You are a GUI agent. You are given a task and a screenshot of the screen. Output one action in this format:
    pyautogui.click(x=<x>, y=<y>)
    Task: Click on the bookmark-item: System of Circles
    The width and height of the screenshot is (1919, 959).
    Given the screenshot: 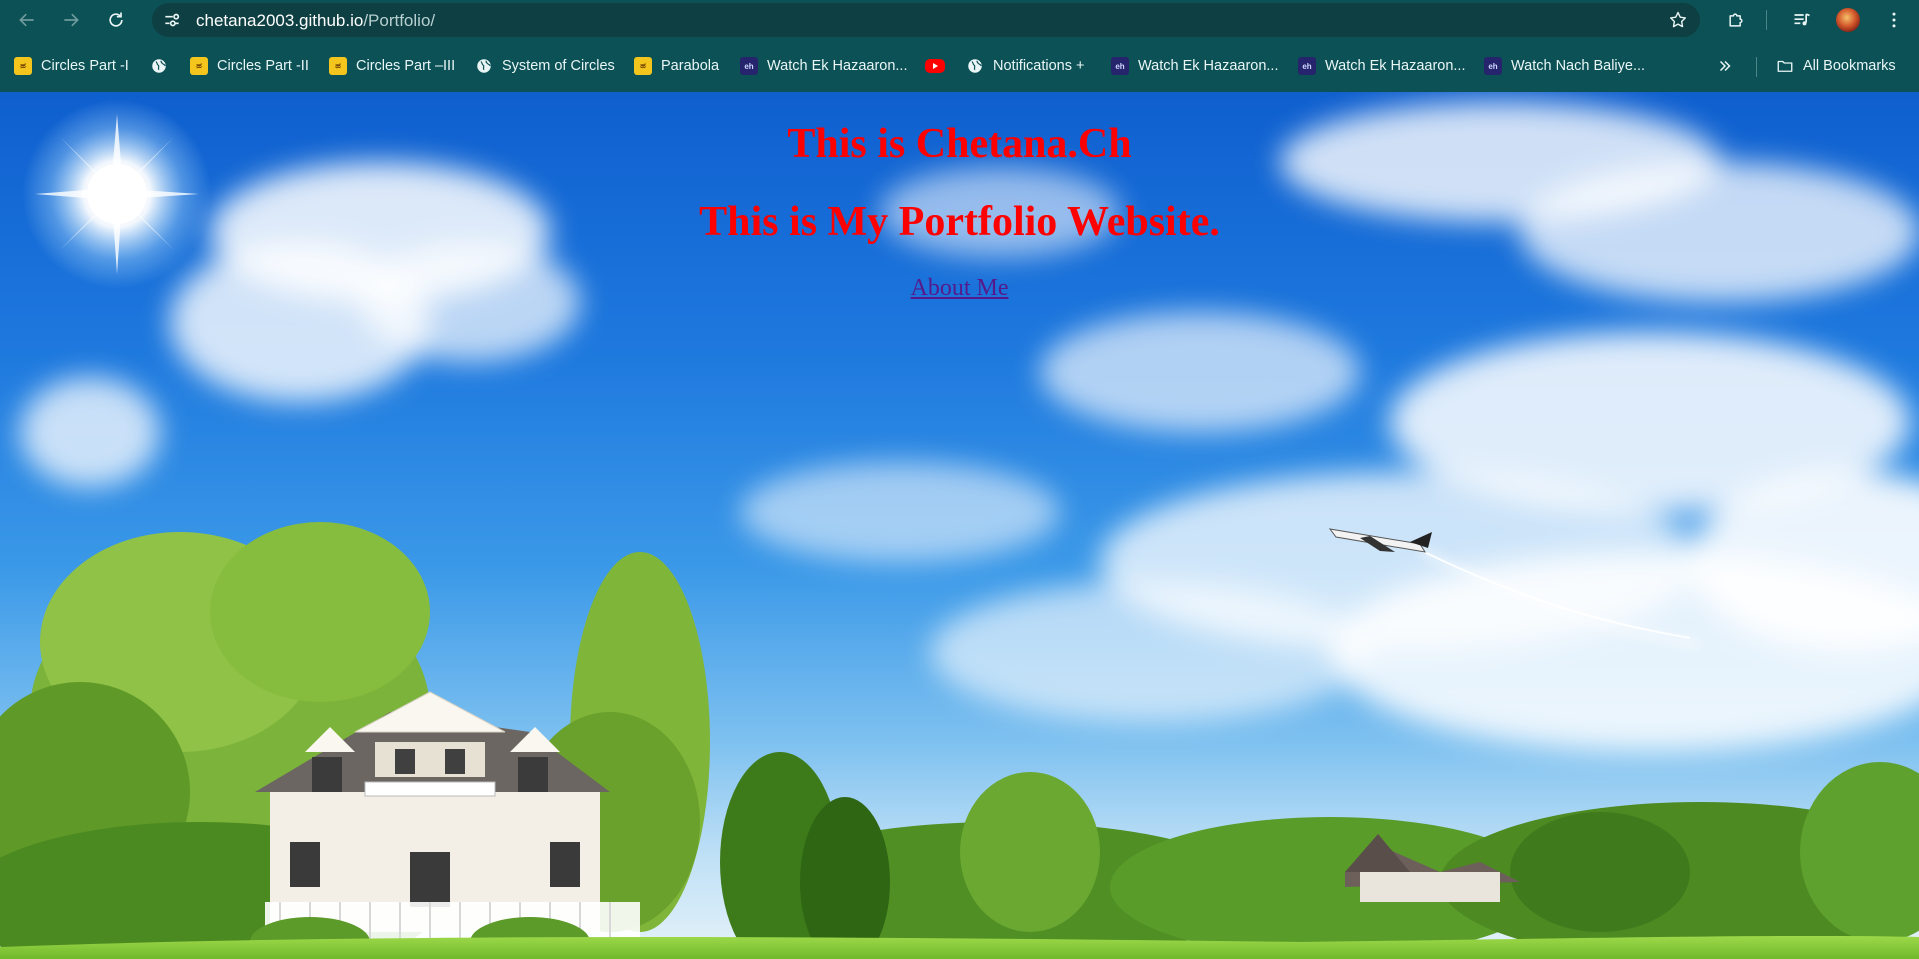 What is the action you would take?
    pyautogui.click(x=545, y=66)
    